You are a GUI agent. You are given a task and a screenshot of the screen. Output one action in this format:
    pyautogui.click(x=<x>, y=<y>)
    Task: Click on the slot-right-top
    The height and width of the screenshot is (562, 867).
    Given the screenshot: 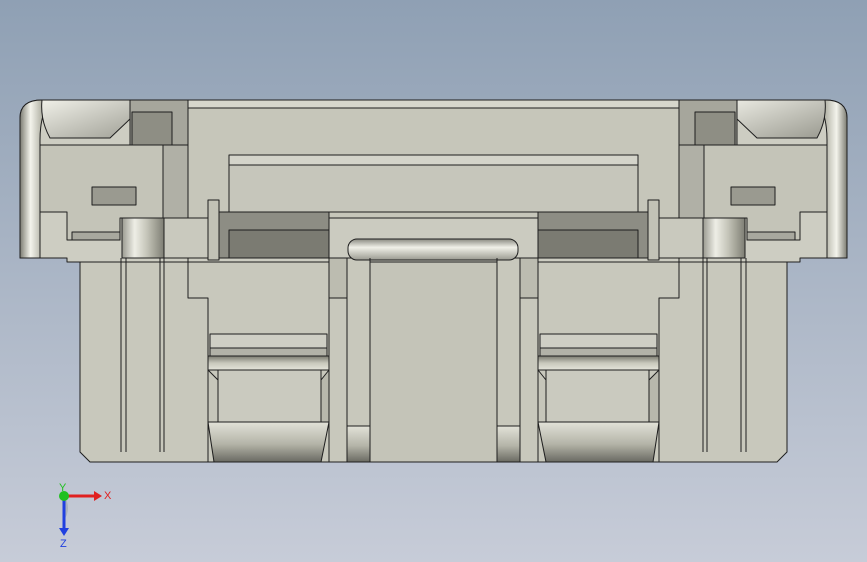 What is the action you would take?
    pyautogui.click(x=598, y=341)
    